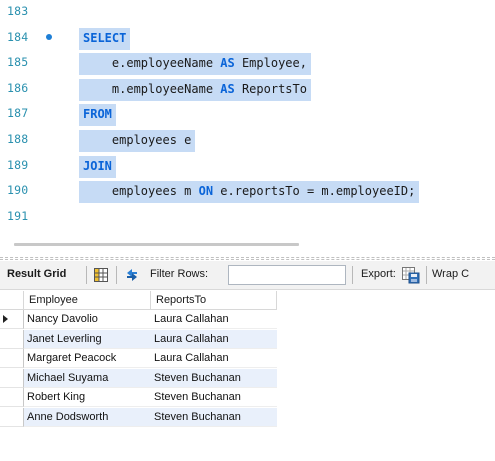 This screenshot has width=495, height=461. I want to click on line-number: 189, so click(18, 164).